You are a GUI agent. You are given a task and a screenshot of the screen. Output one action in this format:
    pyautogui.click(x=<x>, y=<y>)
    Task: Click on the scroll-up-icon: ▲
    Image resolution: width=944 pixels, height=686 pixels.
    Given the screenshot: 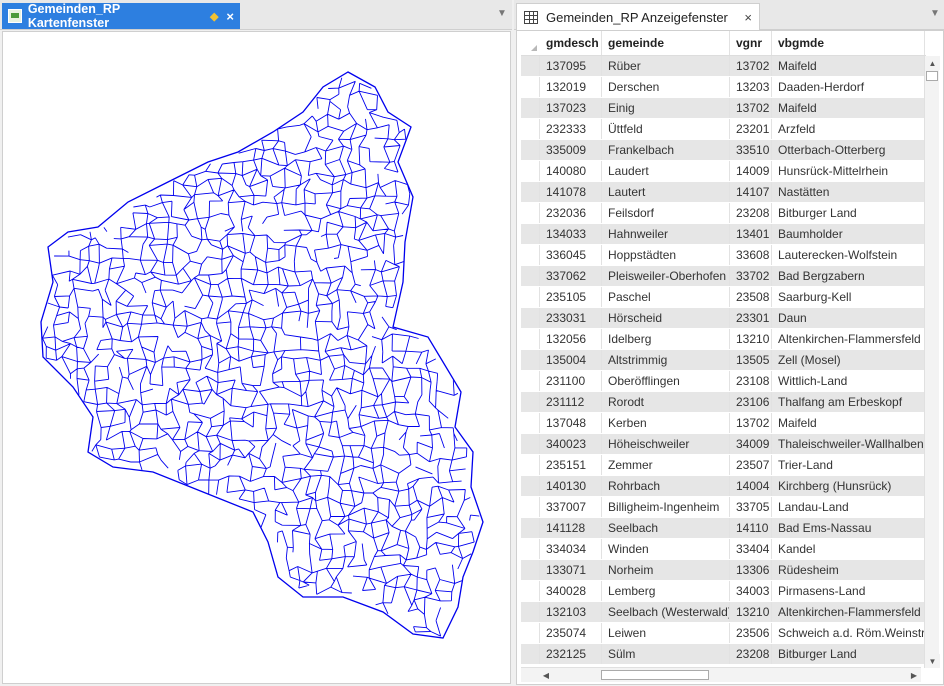 What is the action you would take?
    pyautogui.click(x=932, y=63)
    